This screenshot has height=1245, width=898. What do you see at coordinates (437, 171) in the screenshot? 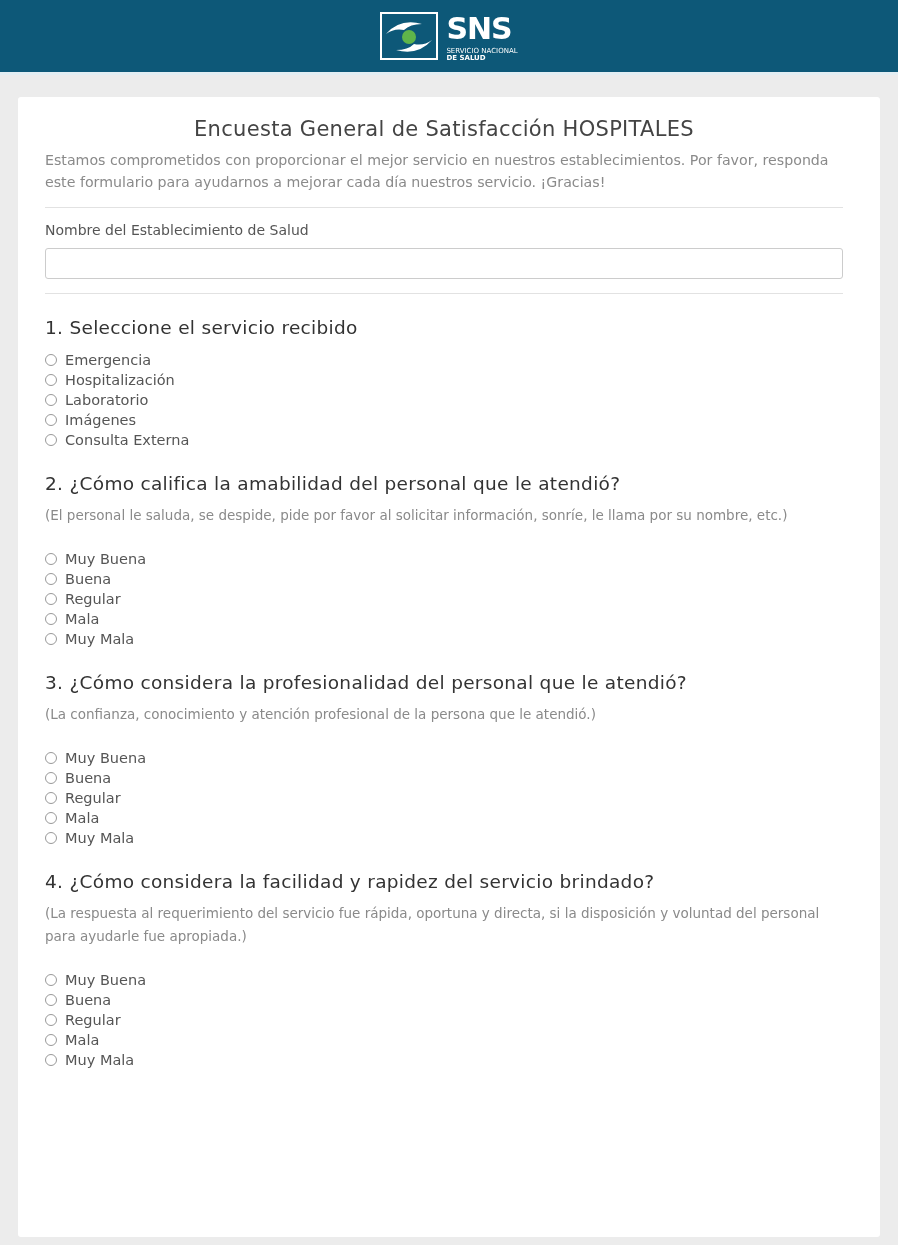
I see `form-description: Estamos comprometidos con proporcionar el mejor servicio en nuestros establecimientos. Por favor, responda este formulario para ayudarnos a mejorar cada día nuestros servicio. ¡Gracias!` at bounding box center [437, 171].